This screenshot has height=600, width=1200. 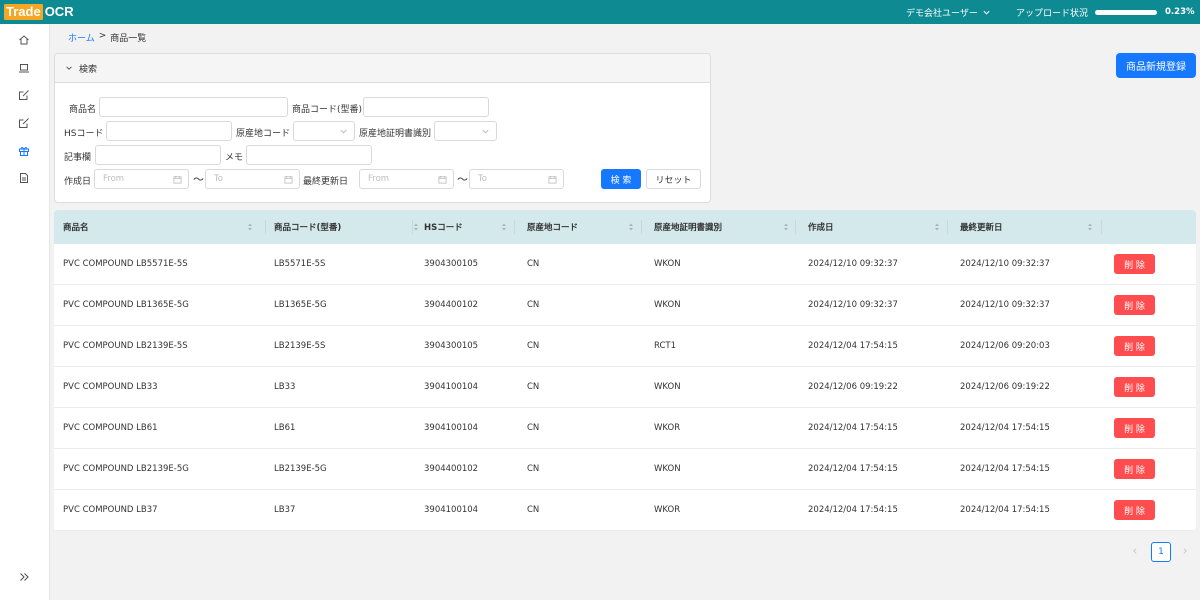 I want to click on notes-input, so click(x=158, y=155).